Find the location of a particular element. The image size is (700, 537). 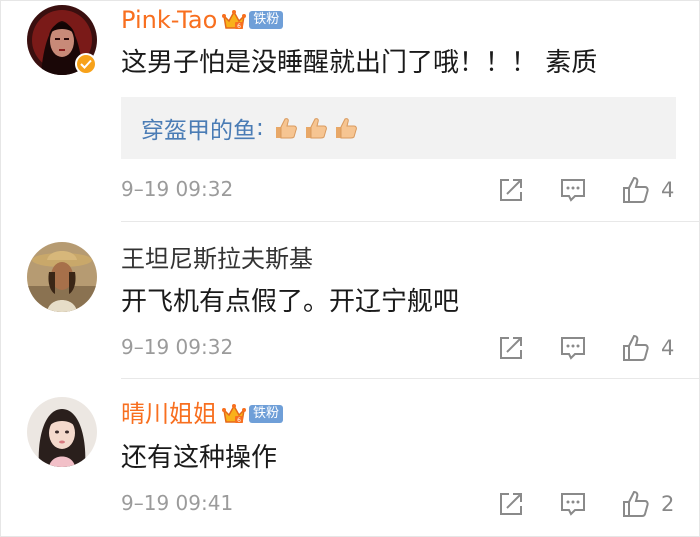

like-count: 2 is located at coordinates (668, 504).